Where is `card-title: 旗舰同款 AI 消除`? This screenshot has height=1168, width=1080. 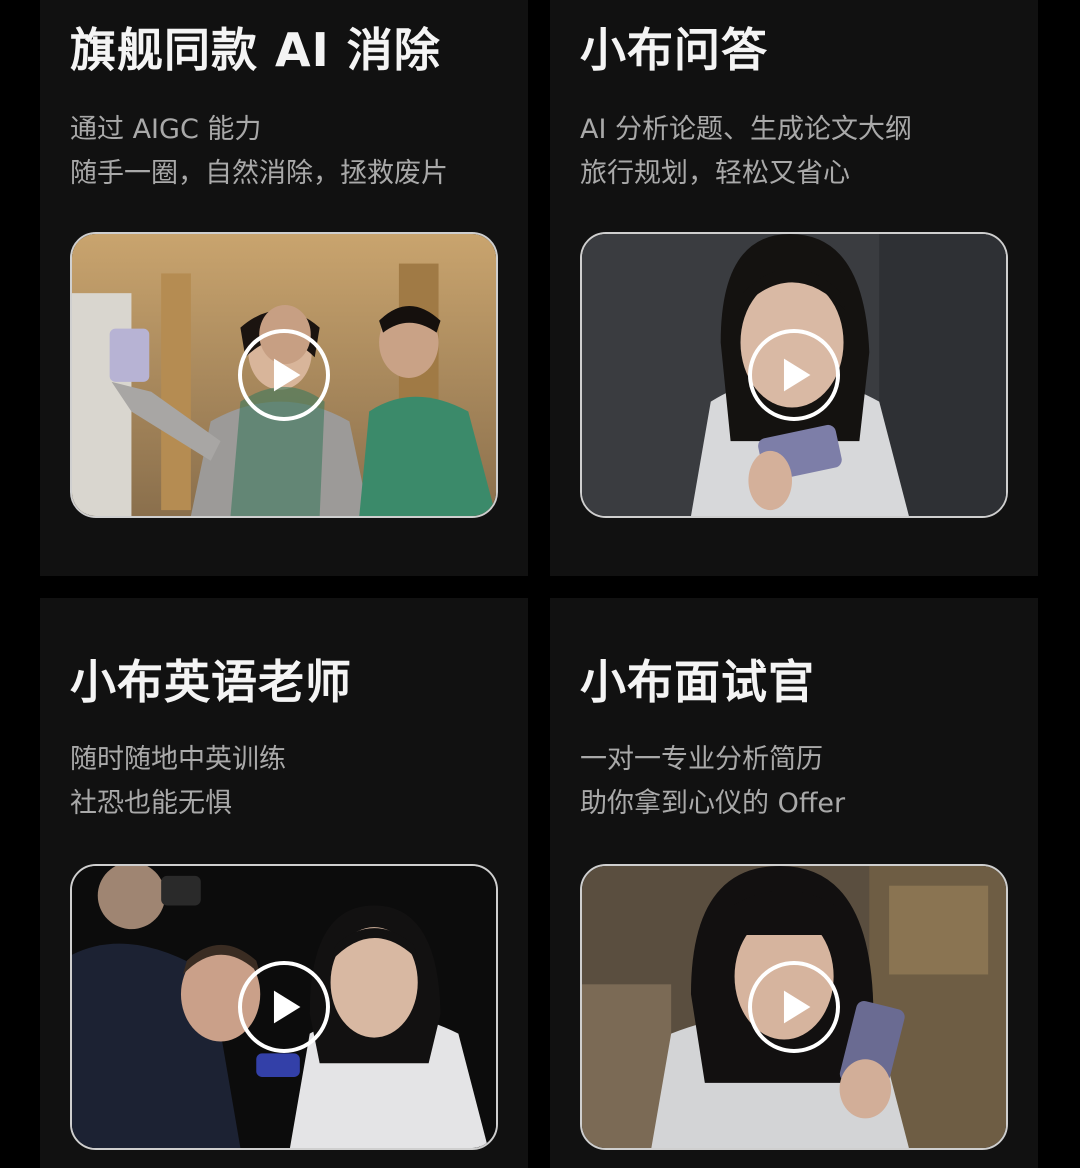 card-title: 旗舰同款 AI 消除 is located at coordinates (255, 50).